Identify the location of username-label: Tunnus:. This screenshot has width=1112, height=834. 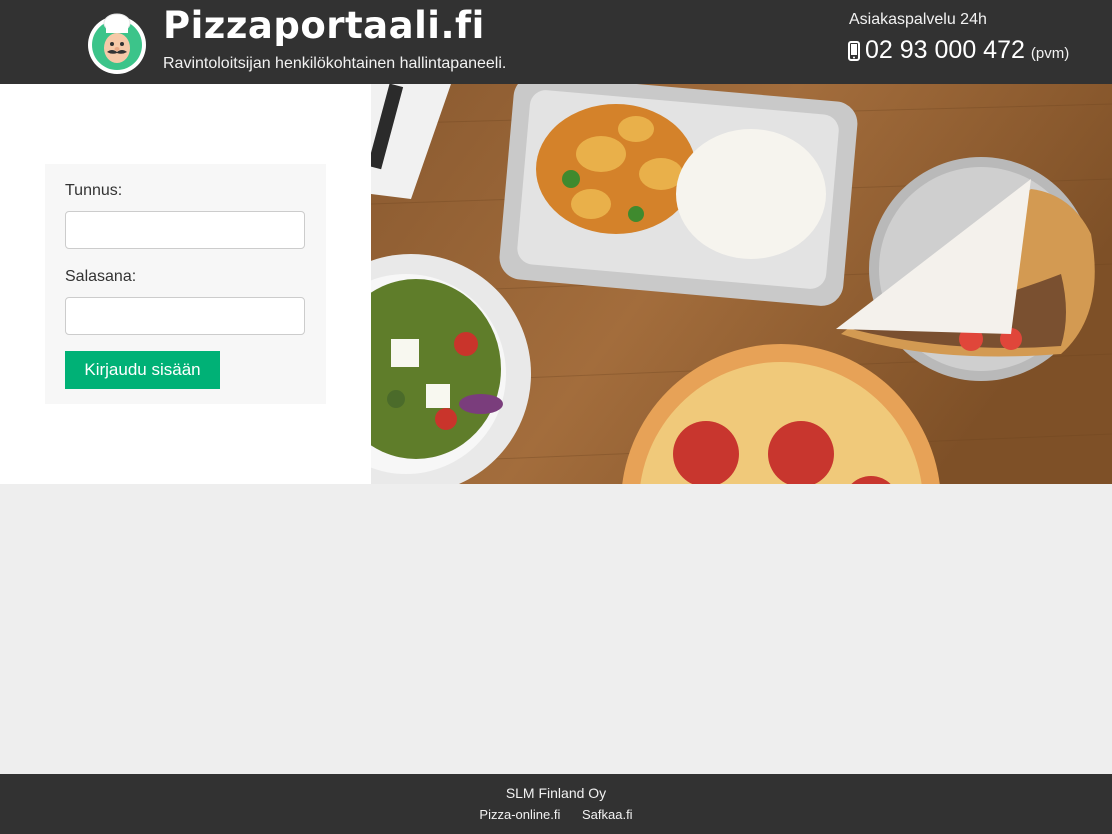
(94, 190).